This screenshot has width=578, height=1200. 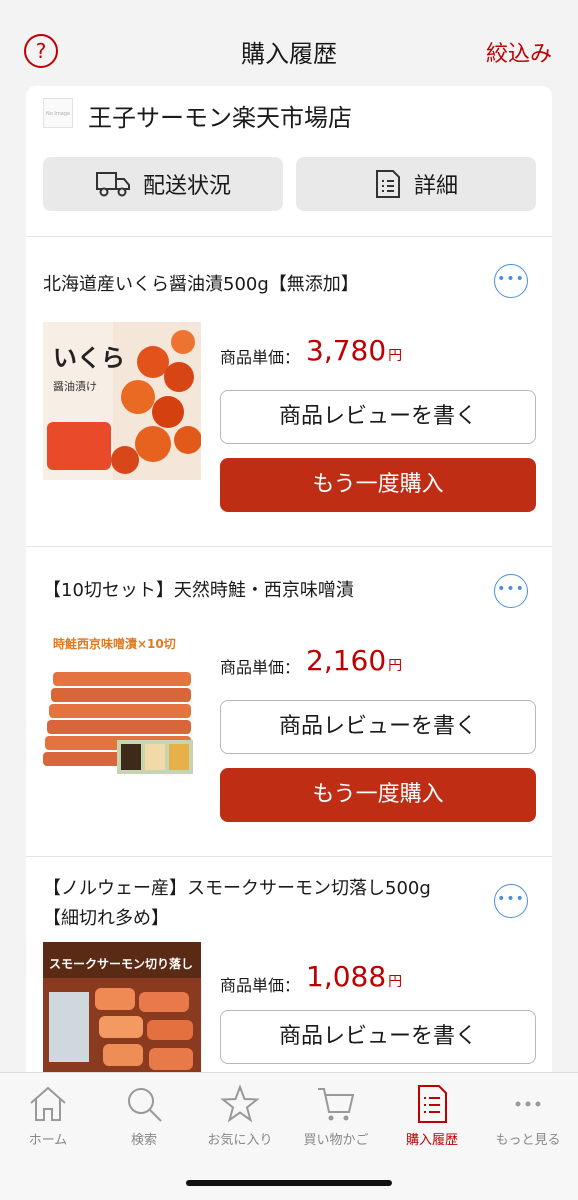 I want to click on tab-label: もっと見る, so click(x=528, y=1140).